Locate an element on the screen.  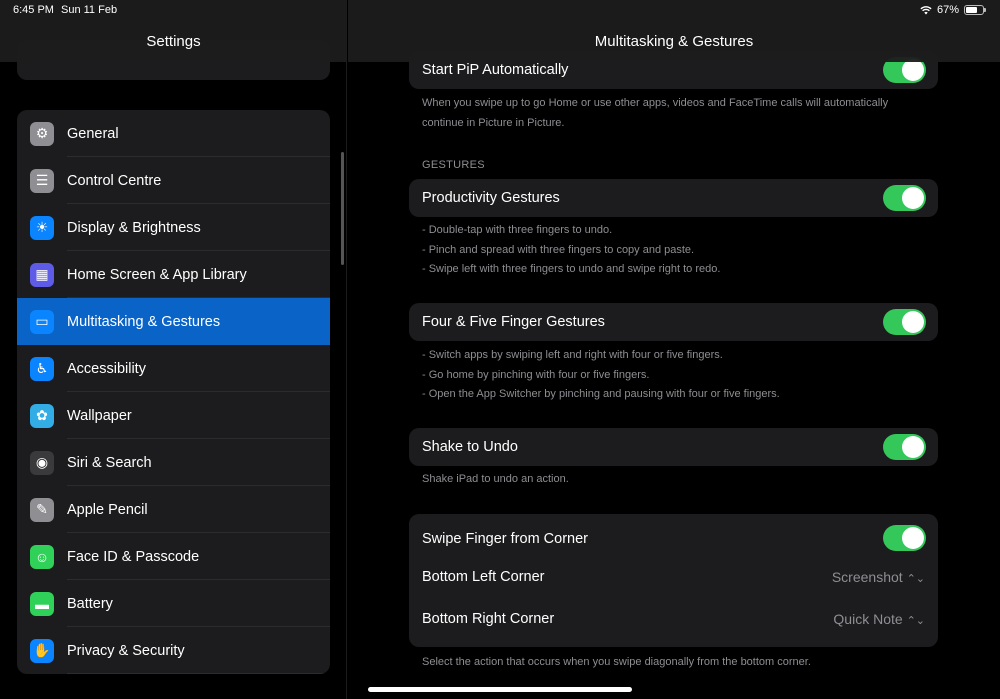
hand-icon: ✋ is located at coordinates (42, 650).